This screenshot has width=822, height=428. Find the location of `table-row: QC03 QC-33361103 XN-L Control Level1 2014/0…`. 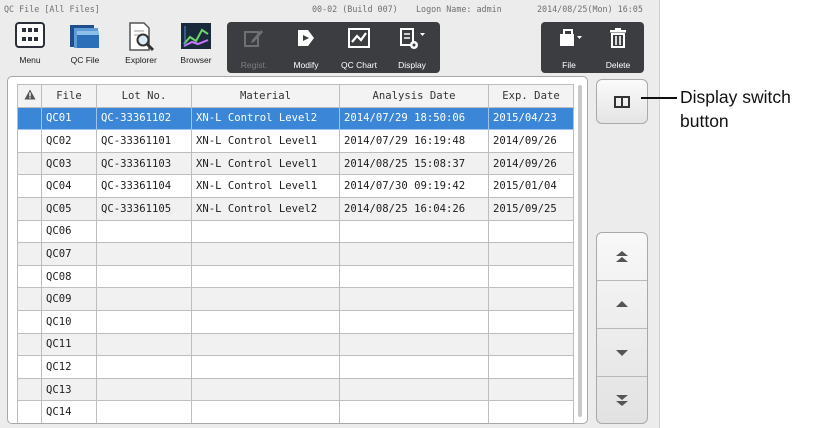

table-row: QC03 QC-33361103 XN-L Control Level1 2014/0… is located at coordinates (295, 163).